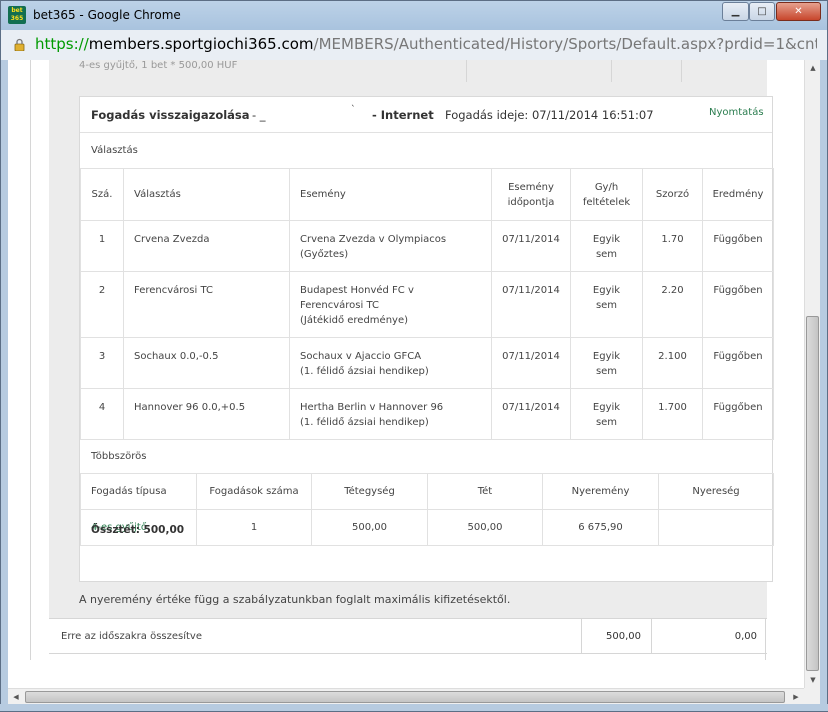  What do you see at coordinates (812, 493) in the screenshot?
I see `vertical-scroll-thumb` at bounding box center [812, 493].